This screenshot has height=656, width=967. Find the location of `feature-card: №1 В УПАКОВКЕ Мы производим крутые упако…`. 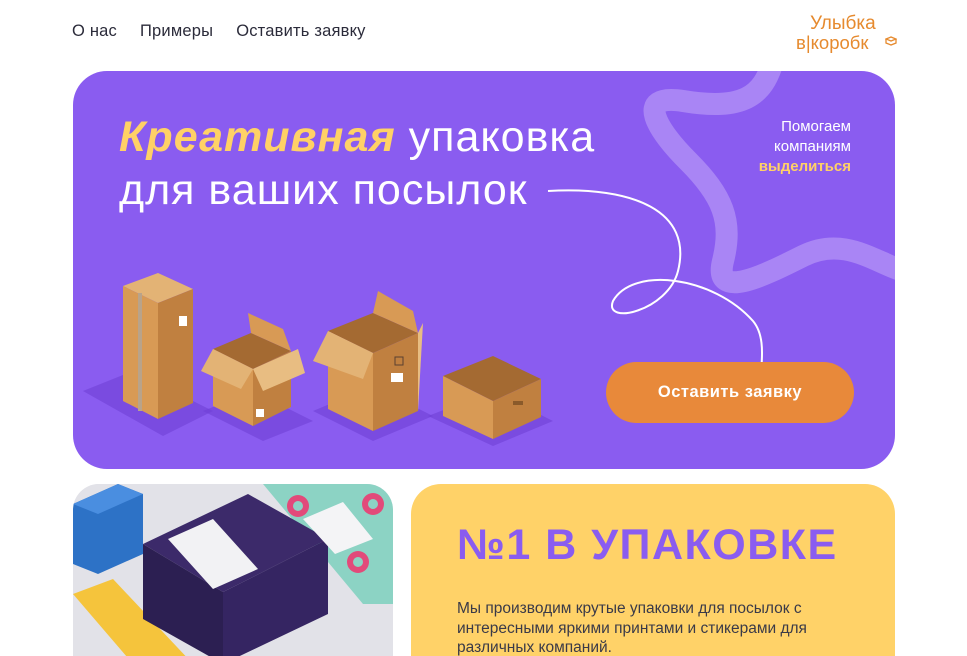

feature-card: №1 В УПАКОВКЕ Мы производим крутые упако… is located at coordinates (653, 570).